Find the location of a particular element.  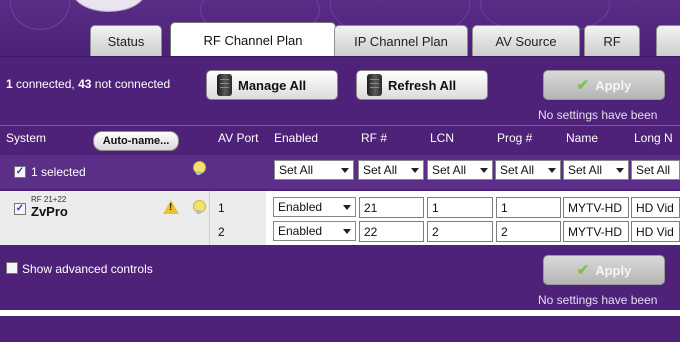

enabled-select-row-2: Enabled is located at coordinates (314, 231).